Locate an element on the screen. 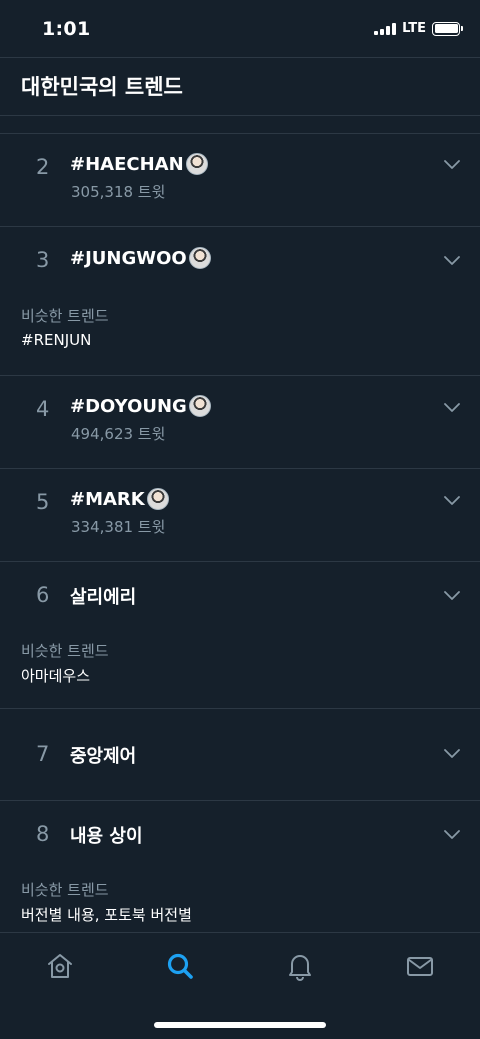 The image size is (480, 1039). home-icon is located at coordinates (60, 966).